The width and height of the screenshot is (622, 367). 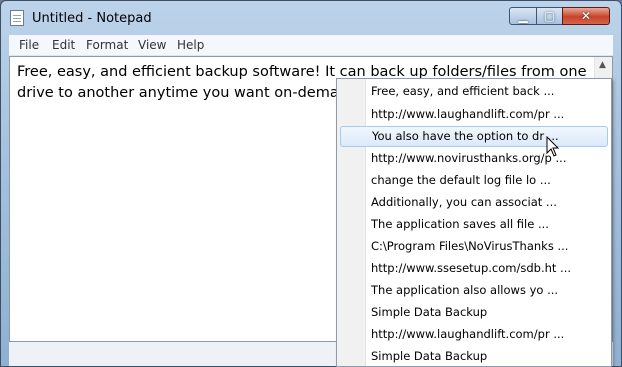 What do you see at coordinates (29, 45) in the screenshot?
I see `menu-file: File` at bounding box center [29, 45].